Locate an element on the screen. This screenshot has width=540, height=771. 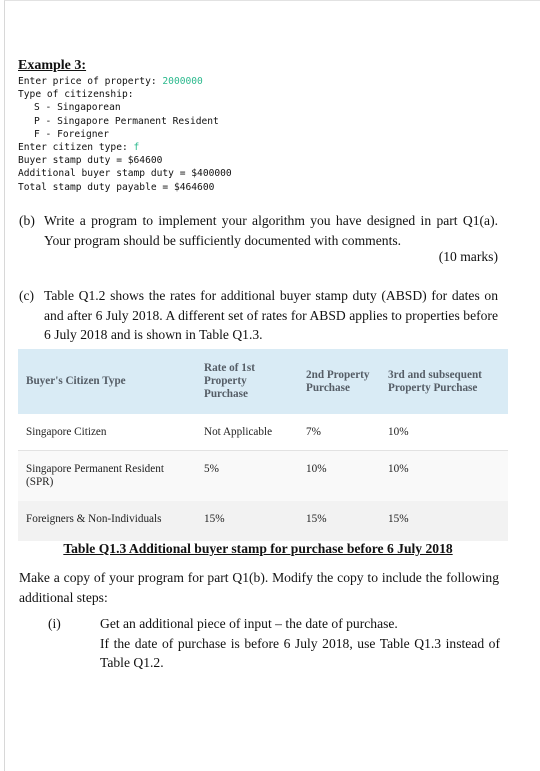
cell-second-rate: 10% is located at coordinates (339, 475).